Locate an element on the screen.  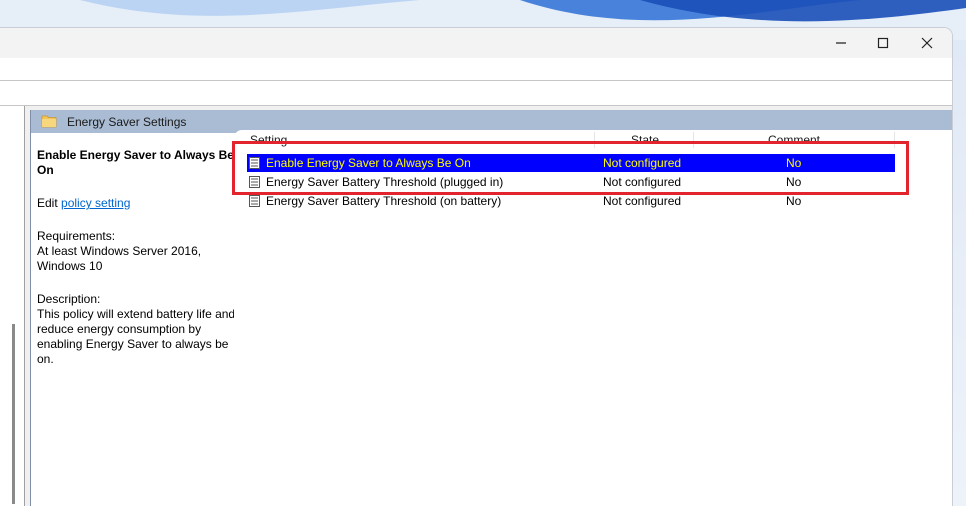
close-icon is located at coordinates (927, 43).